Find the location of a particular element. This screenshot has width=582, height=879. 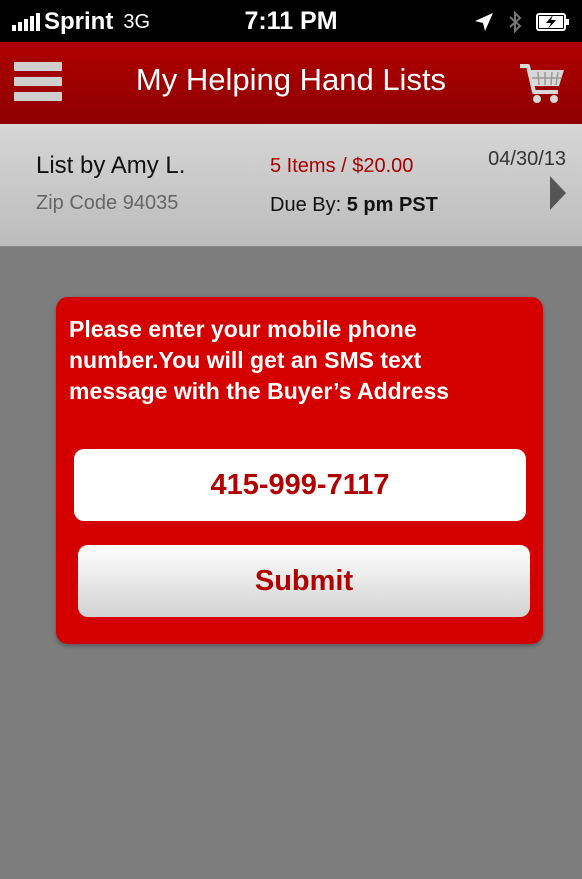

due-by: Due By: 5 pm PST is located at coordinates (354, 205).